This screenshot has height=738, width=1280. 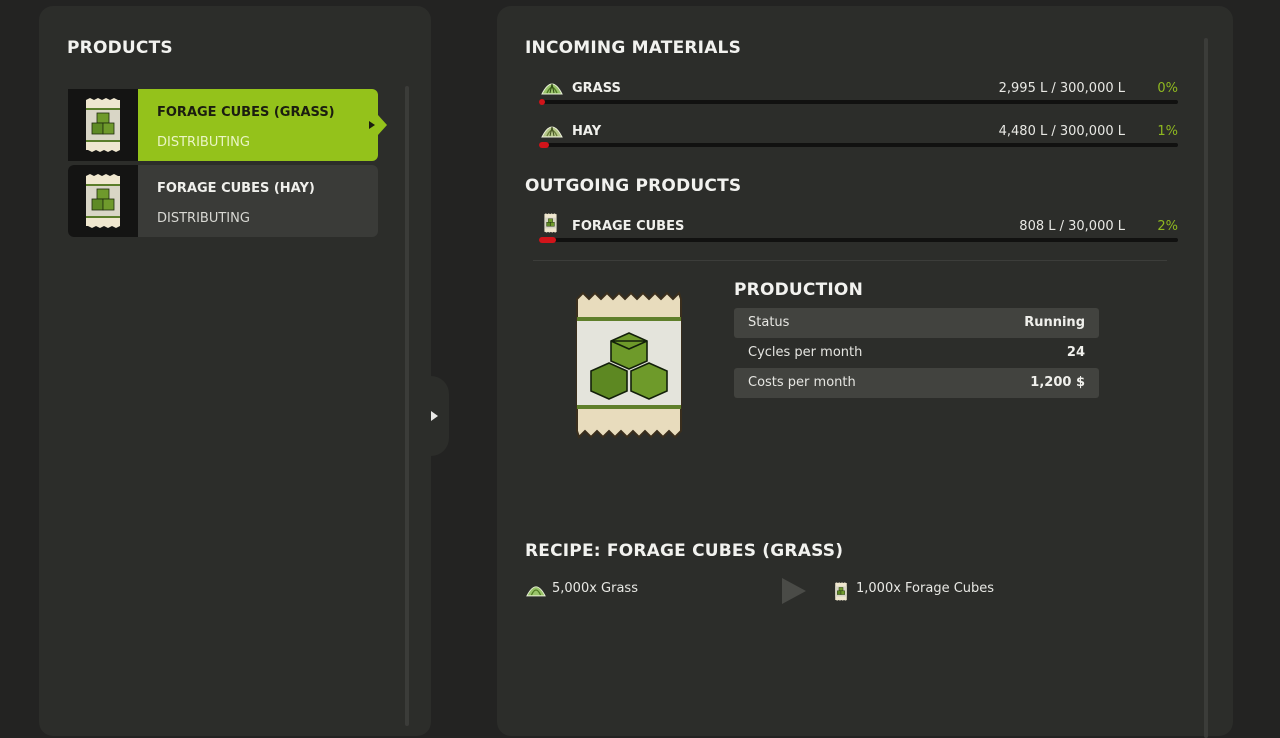 I want to click on production-row-label: Costs per month, so click(x=802, y=382).